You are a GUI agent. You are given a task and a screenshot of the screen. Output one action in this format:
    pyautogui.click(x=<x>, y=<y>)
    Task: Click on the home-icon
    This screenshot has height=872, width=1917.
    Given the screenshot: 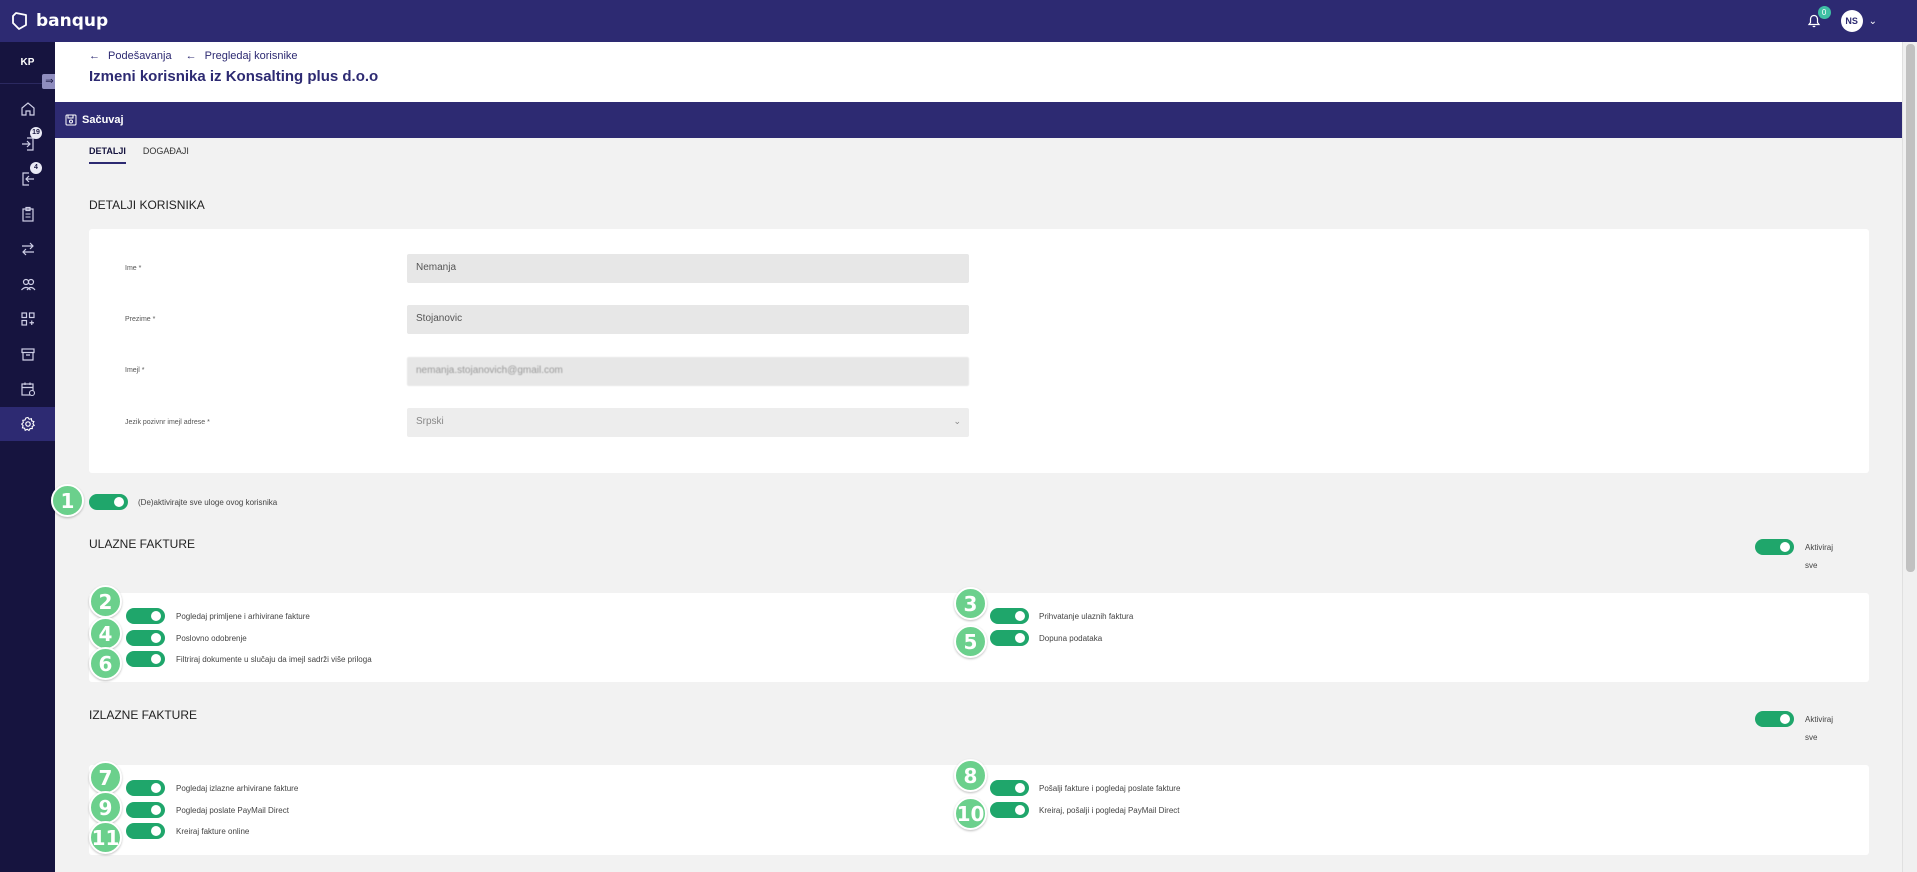 What is the action you would take?
    pyautogui.click(x=27, y=109)
    